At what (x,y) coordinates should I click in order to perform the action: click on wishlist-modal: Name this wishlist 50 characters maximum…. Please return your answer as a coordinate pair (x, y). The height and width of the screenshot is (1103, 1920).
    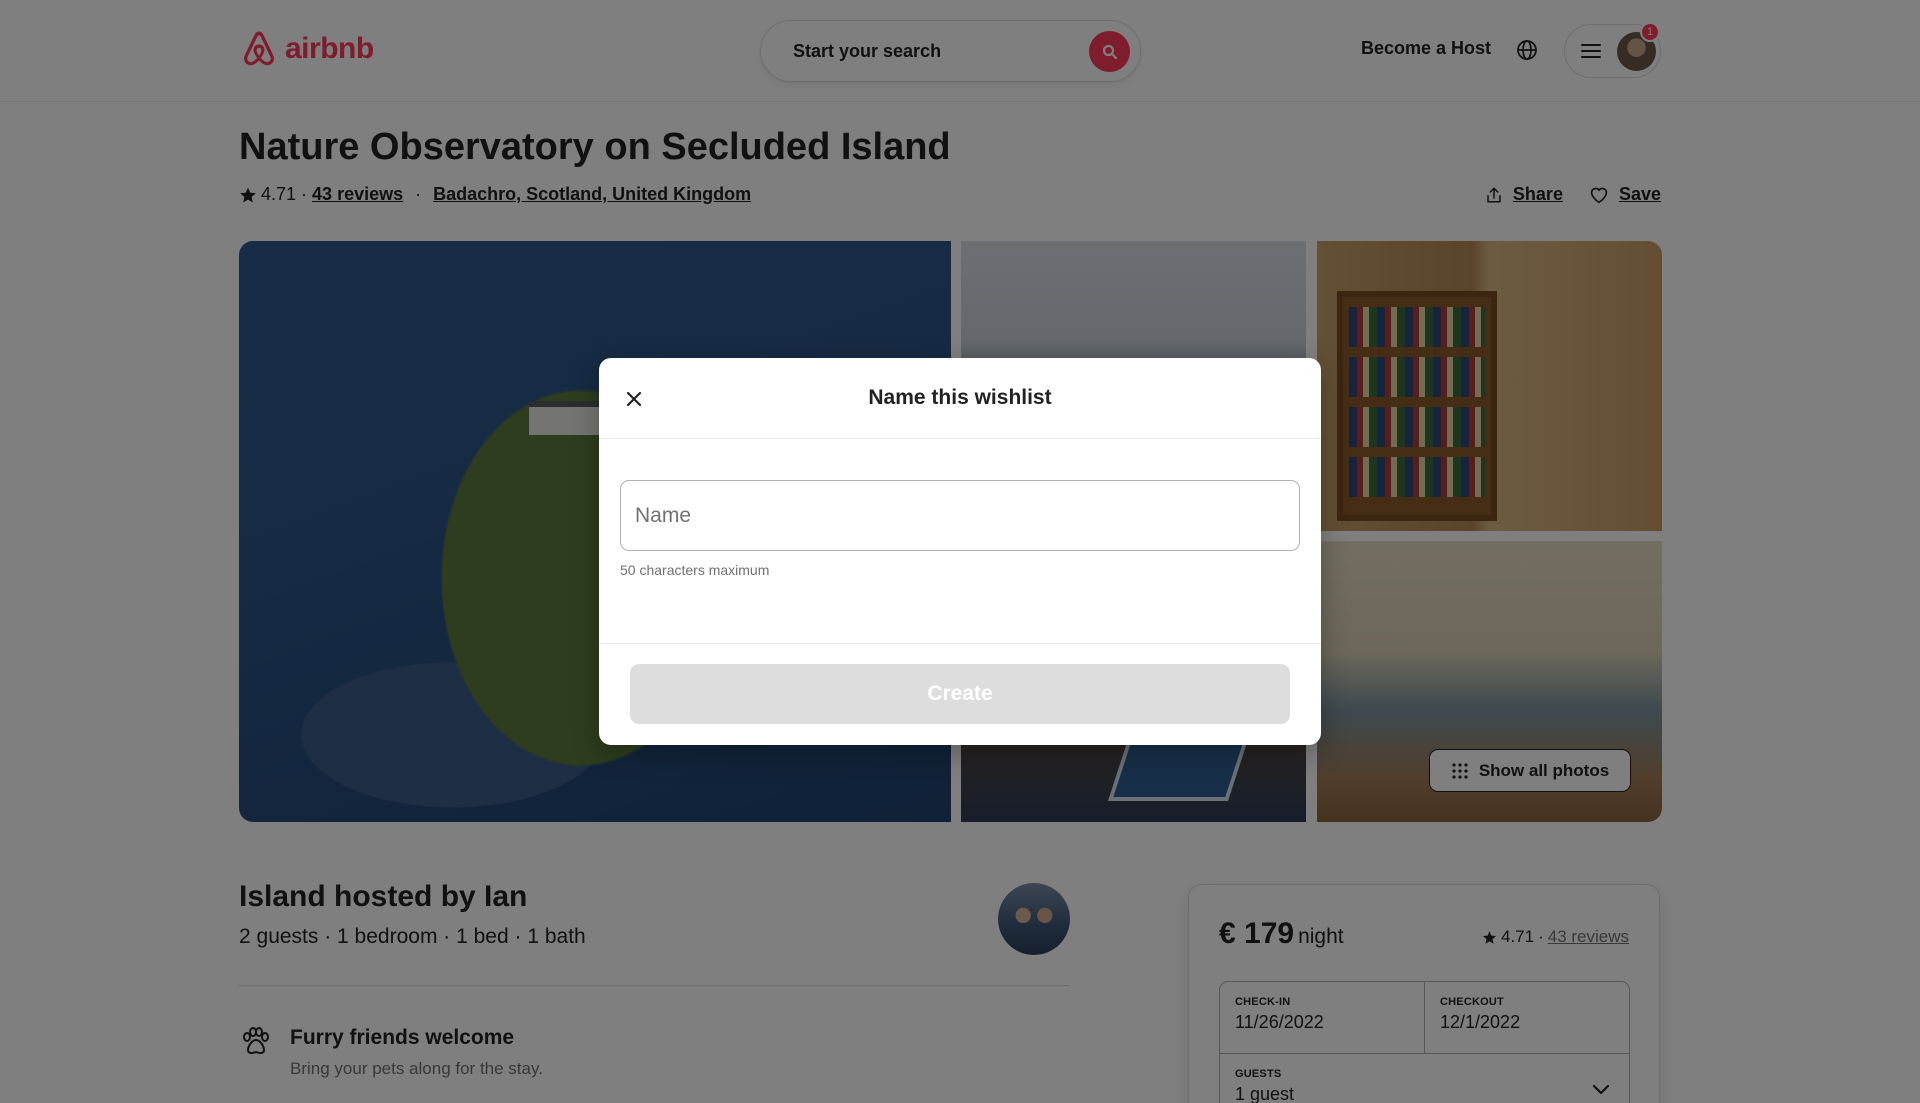
    Looking at the image, I should click on (960, 551).